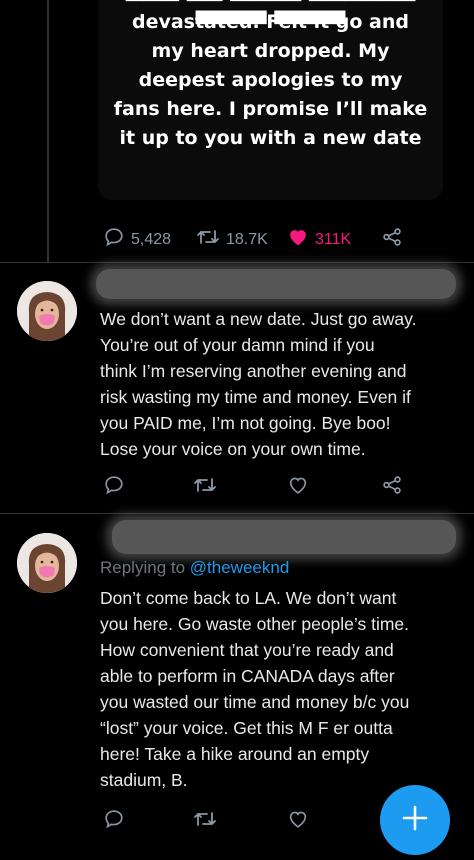 The width and height of the screenshot is (474, 860). Describe the element at coordinates (270, 51) in the screenshot. I see `caption-line: my heart dropped. My` at that location.